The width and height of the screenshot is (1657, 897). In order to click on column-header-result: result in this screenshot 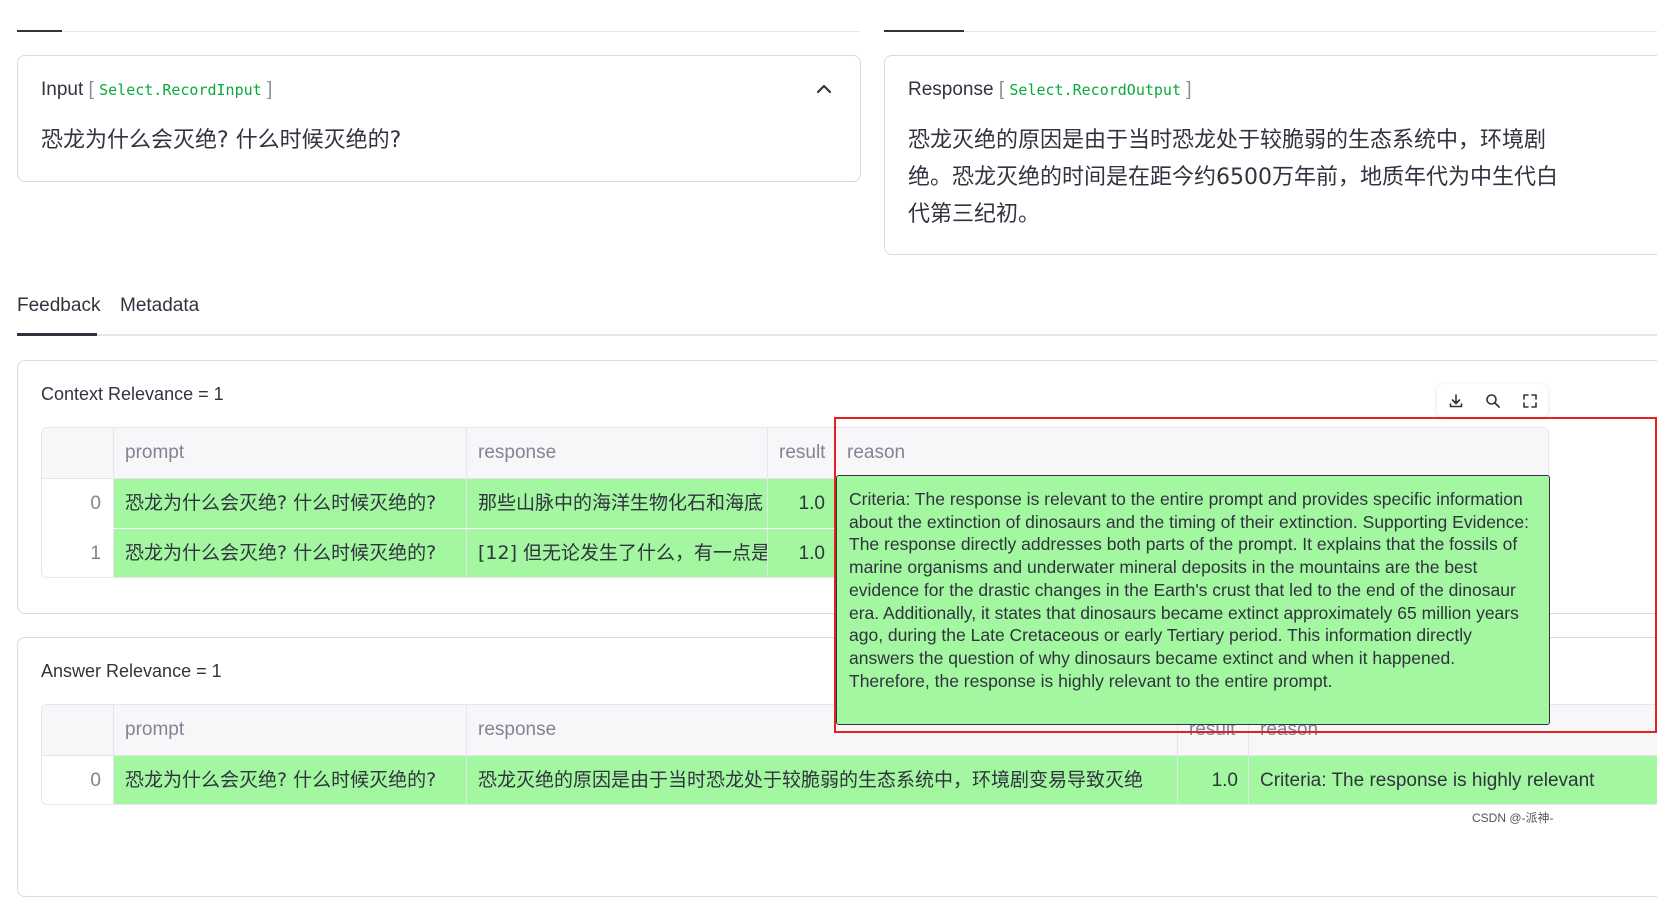, I will do `click(802, 453)`.